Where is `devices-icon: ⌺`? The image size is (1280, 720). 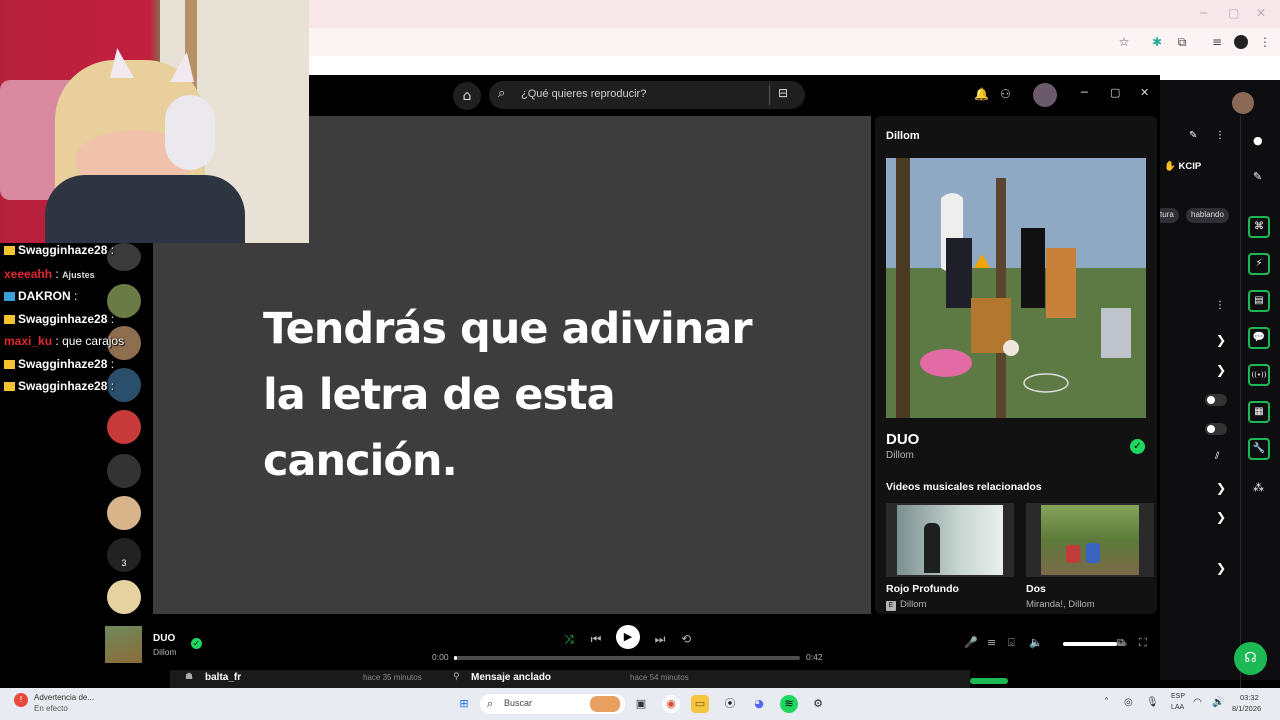
devices-icon: ⌺ is located at coordinates (1011, 643).